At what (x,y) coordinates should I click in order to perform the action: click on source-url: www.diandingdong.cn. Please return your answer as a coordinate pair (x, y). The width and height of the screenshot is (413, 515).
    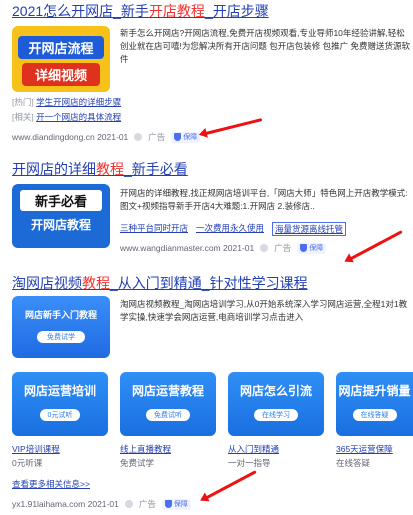
    Looking at the image, I should click on (53, 137).